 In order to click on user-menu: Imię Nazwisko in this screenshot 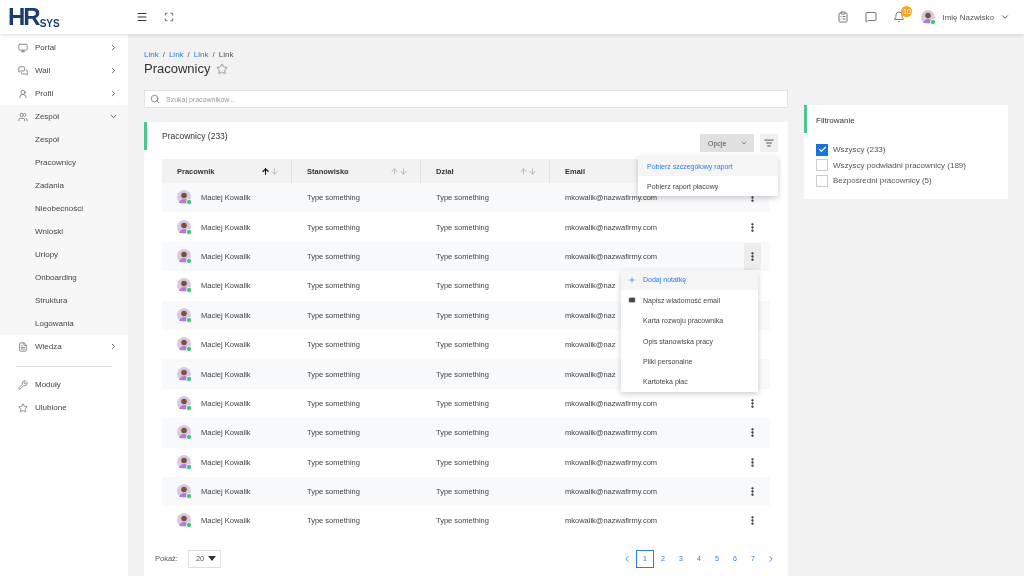, I will do `click(965, 17)`.